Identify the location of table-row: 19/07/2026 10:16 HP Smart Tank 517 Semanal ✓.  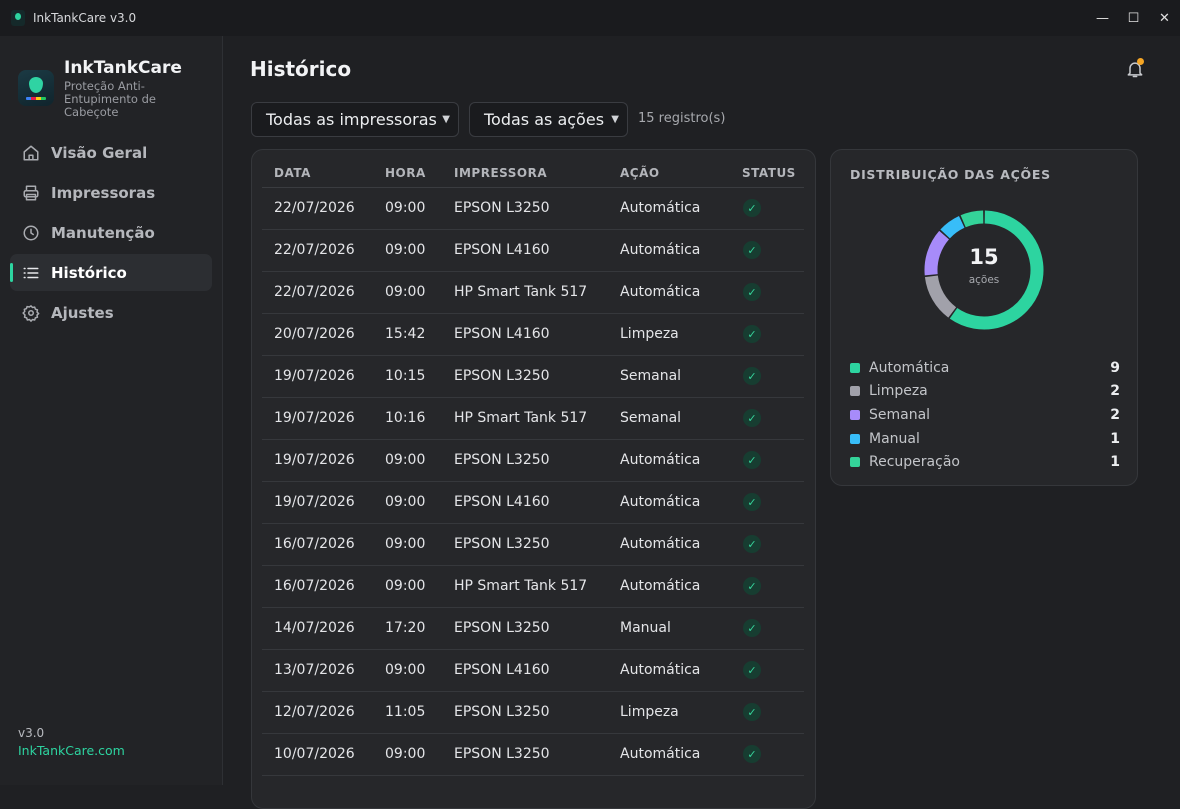
(533, 418).